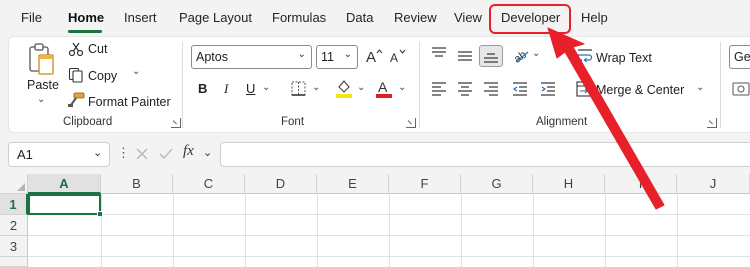 This screenshot has width=750, height=267. What do you see at coordinates (102, 76) in the screenshot?
I see `copy-label: Copy` at bounding box center [102, 76].